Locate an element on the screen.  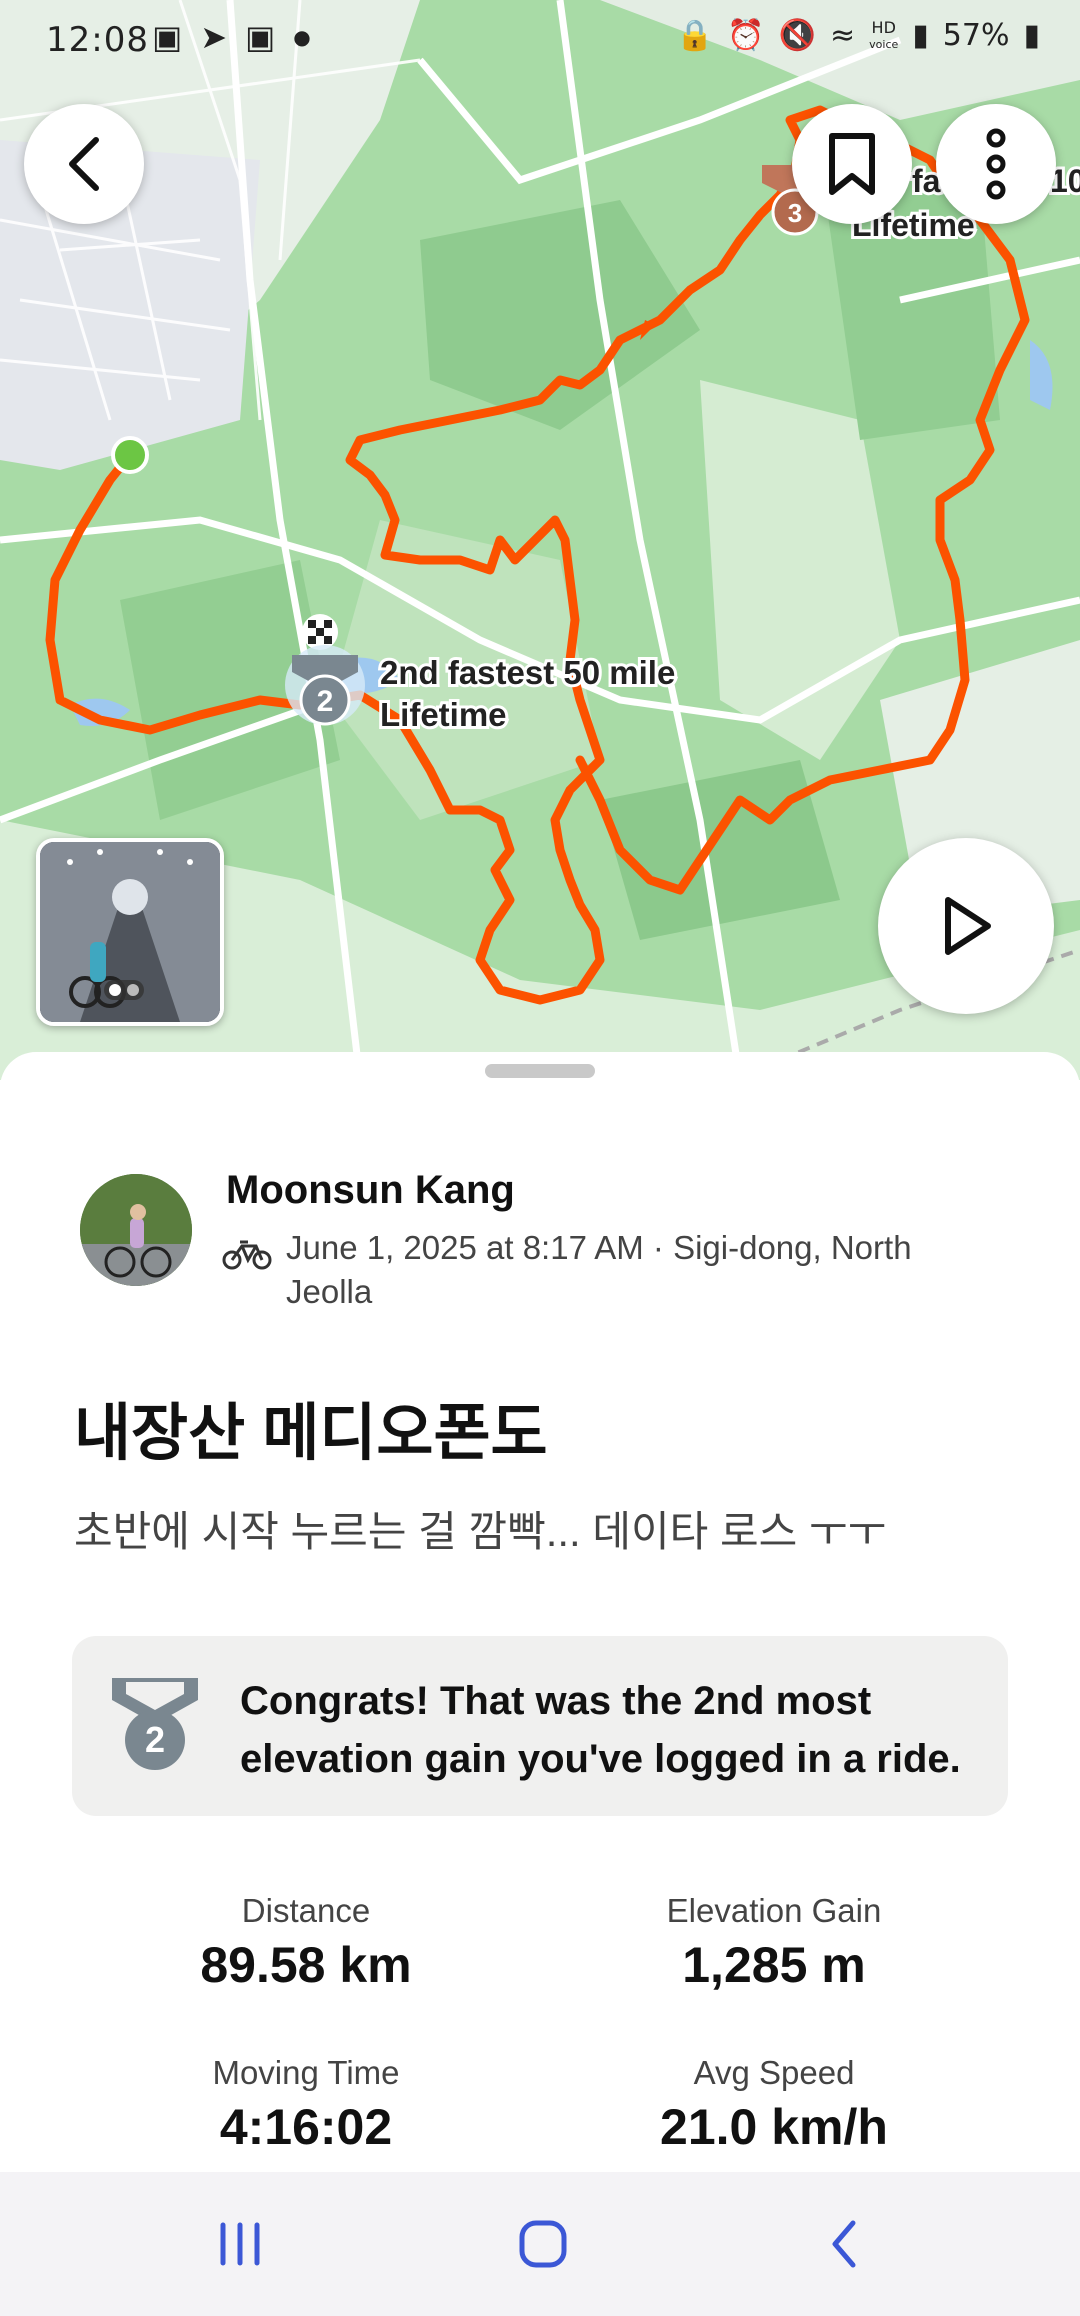
status-time: 12:08 is located at coordinates (97, 40).